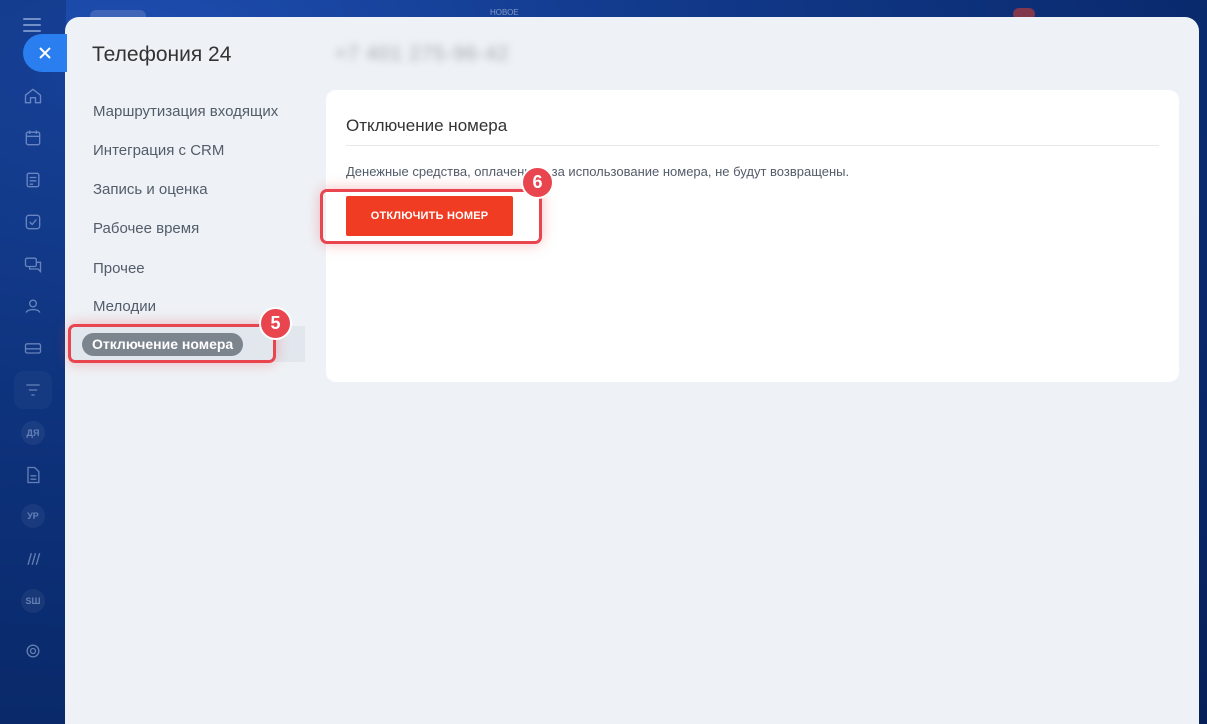  Describe the element at coordinates (32, 25) in the screenshot. I see `menu-icon` at that location.